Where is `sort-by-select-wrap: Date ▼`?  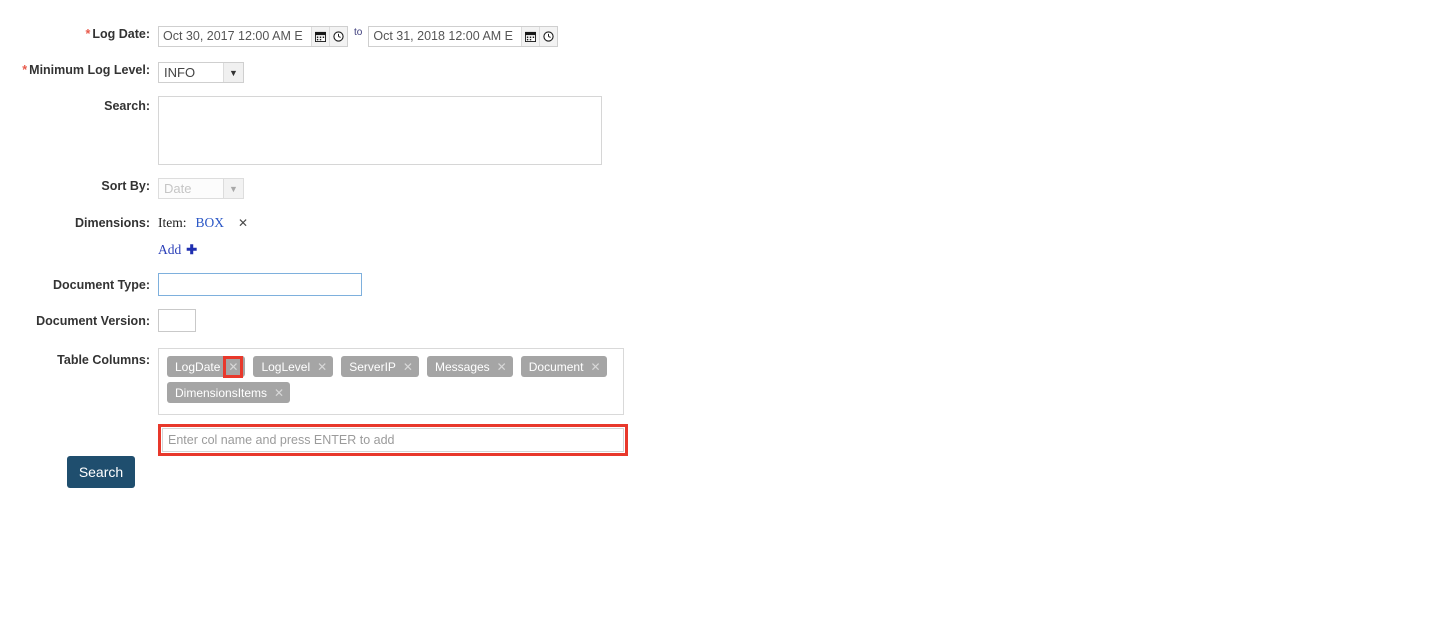 sort-by-select-wrap: Date ▼ is located at coordinates (201, 188).